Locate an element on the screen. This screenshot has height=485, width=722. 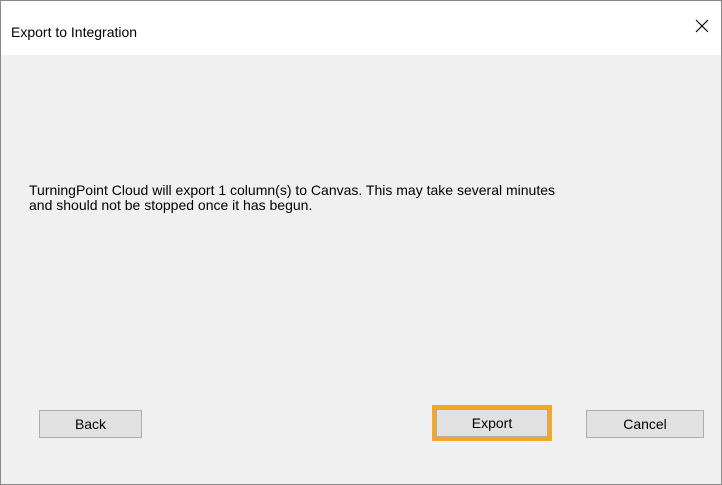
close-icon is located at coordinates (702, 26).